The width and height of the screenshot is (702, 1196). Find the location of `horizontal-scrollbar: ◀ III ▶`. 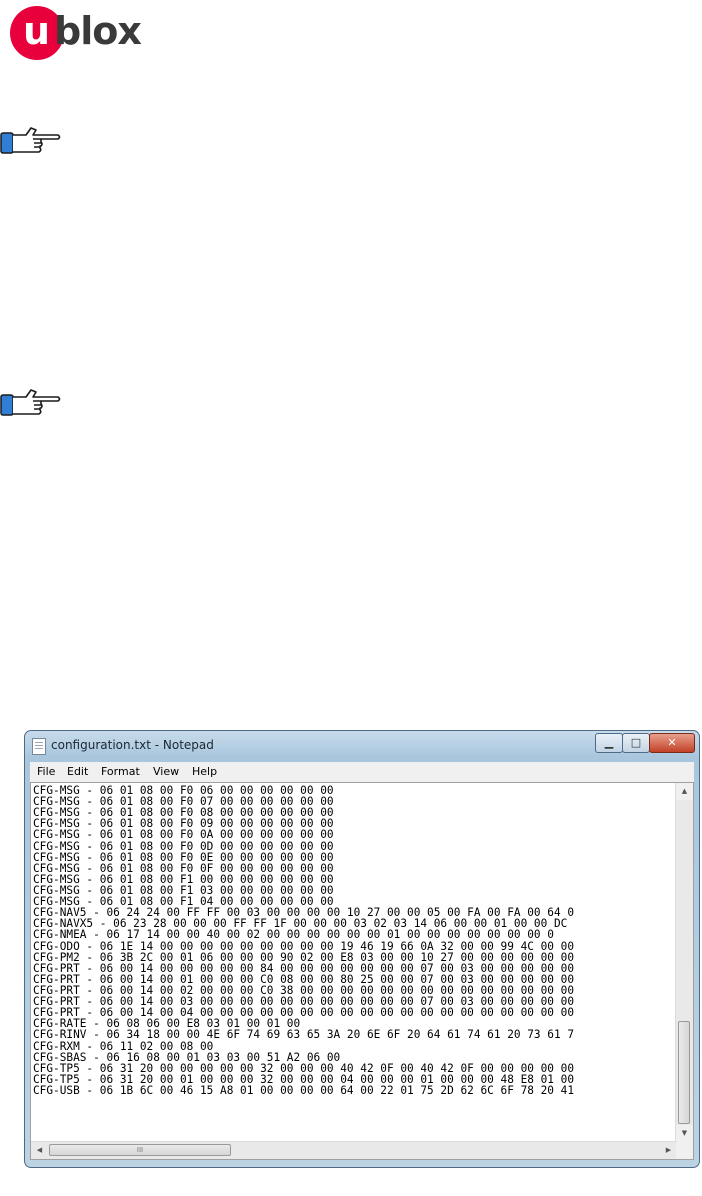

horizontal-scrollbar: ◀ III ▶ is located at coordinates (354, 1150).